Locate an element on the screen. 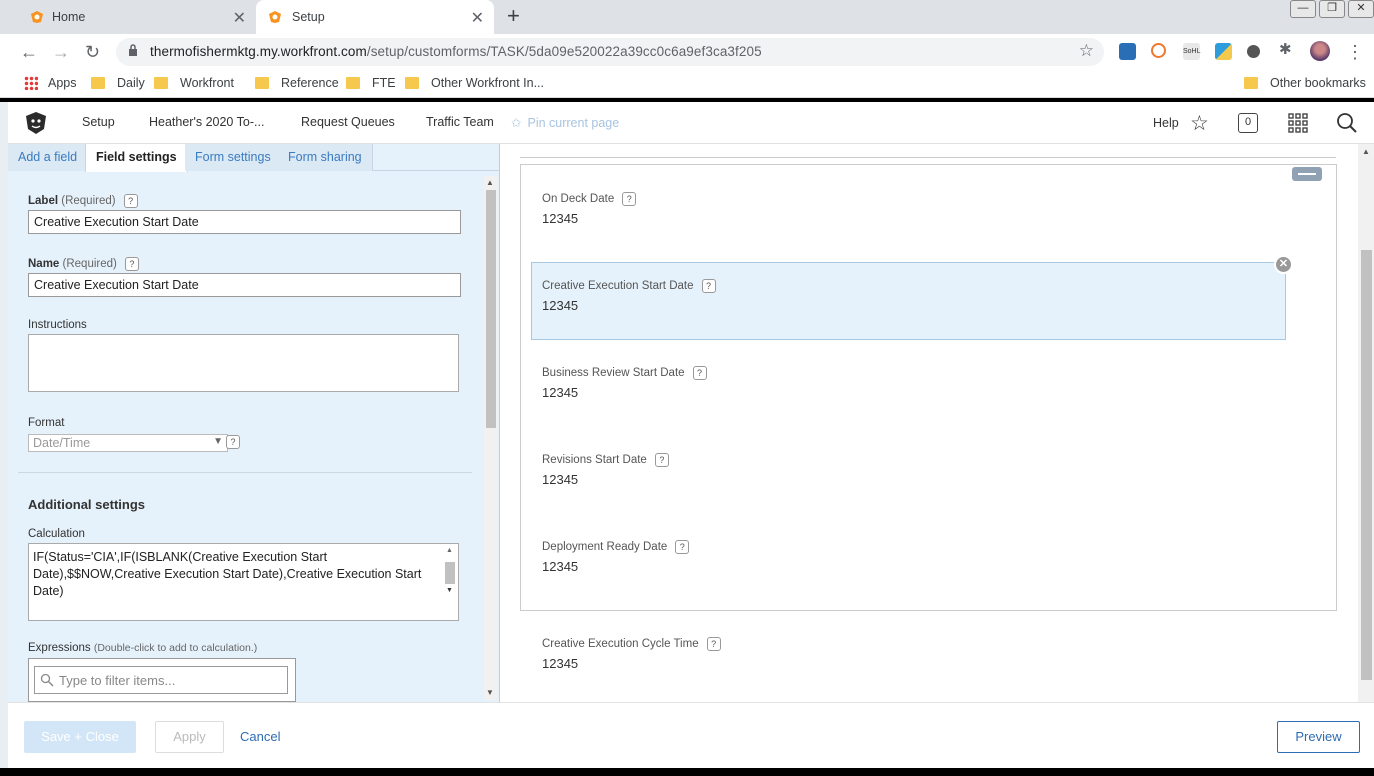 The image size is (1374, 776). browser-tab-setup: Setup ✕ is located at coordinates (375, 17).